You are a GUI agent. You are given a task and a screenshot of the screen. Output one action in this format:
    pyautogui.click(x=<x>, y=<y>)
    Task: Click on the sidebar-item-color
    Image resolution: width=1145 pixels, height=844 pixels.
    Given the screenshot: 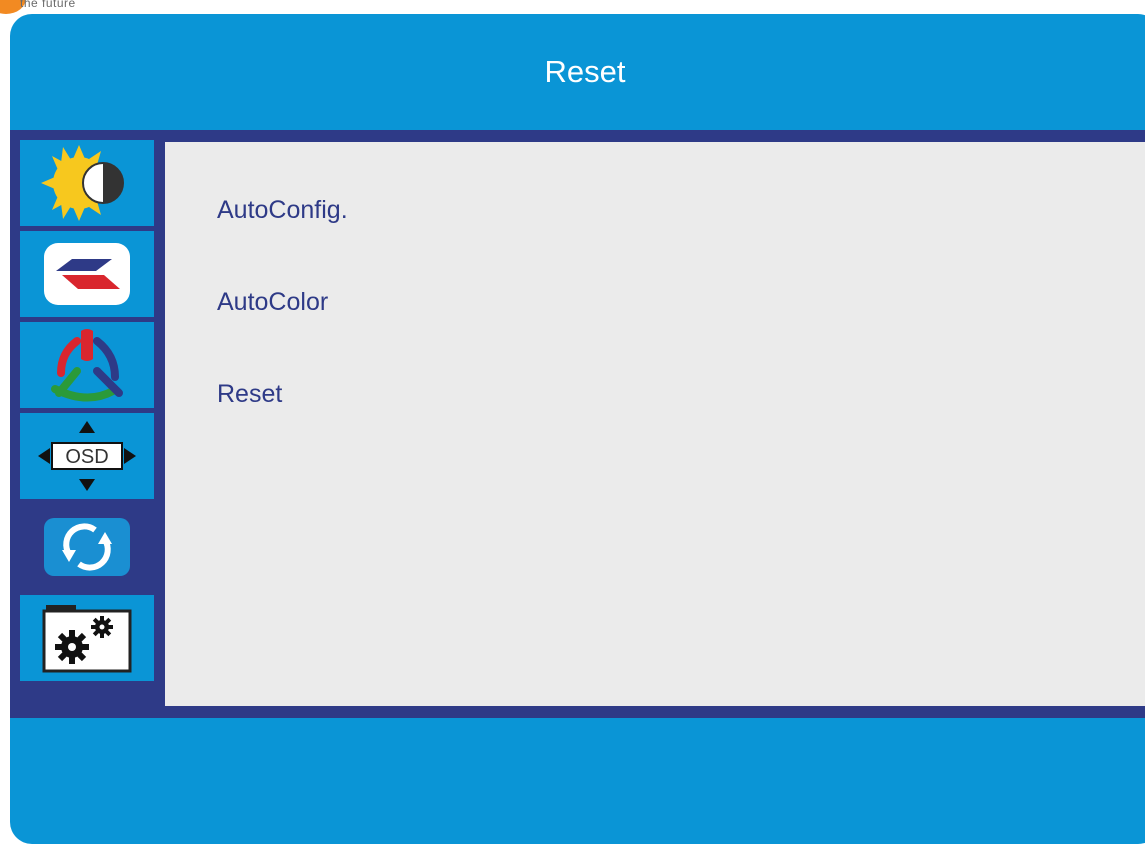 What is the action you would take?
    pyautogui.click(x=87, y=365)
    